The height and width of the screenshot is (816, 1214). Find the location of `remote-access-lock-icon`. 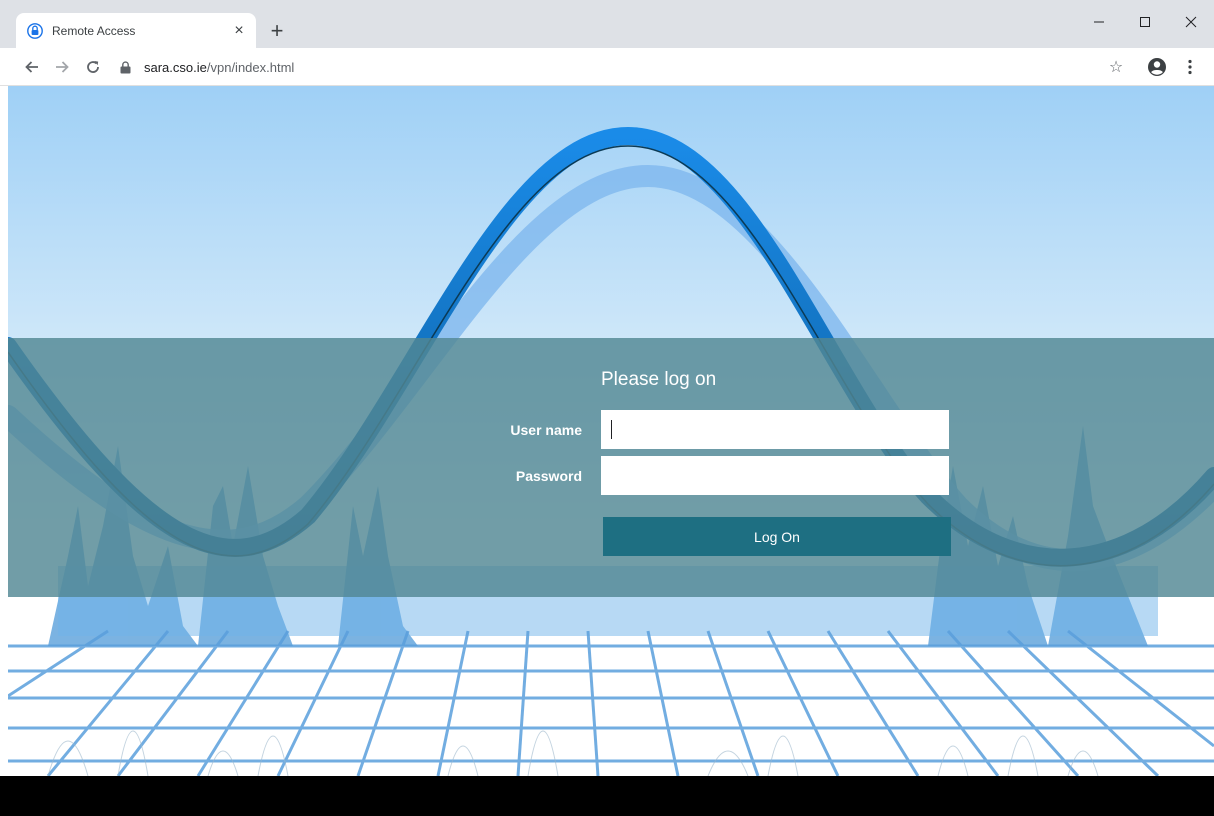

remote-access-lock-icon is located at coordinates (35, 31).